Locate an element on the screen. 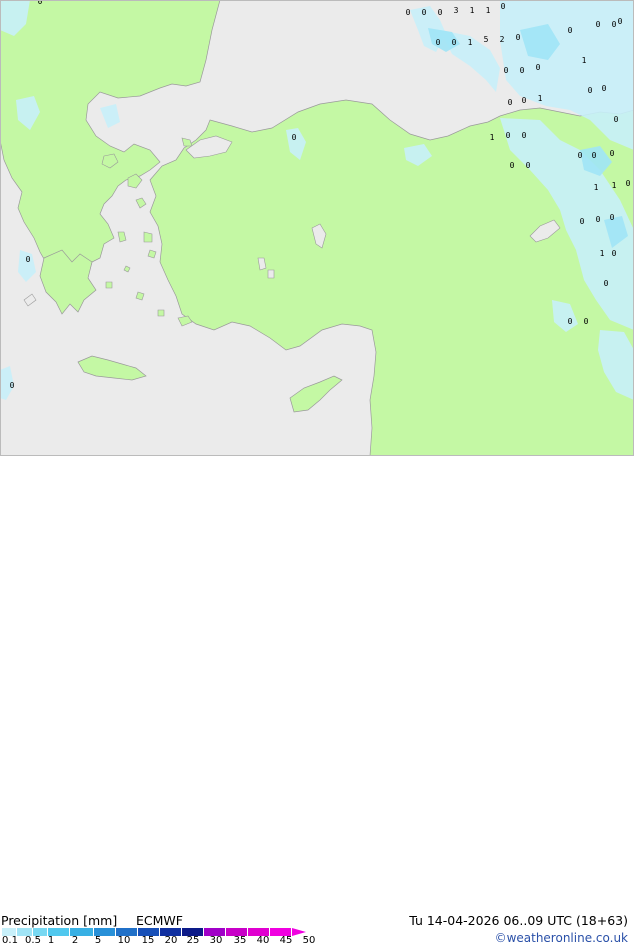 The height and width of the screenshot is (946, 634). model-name: ECMWF is located at coordinates (159, 920).